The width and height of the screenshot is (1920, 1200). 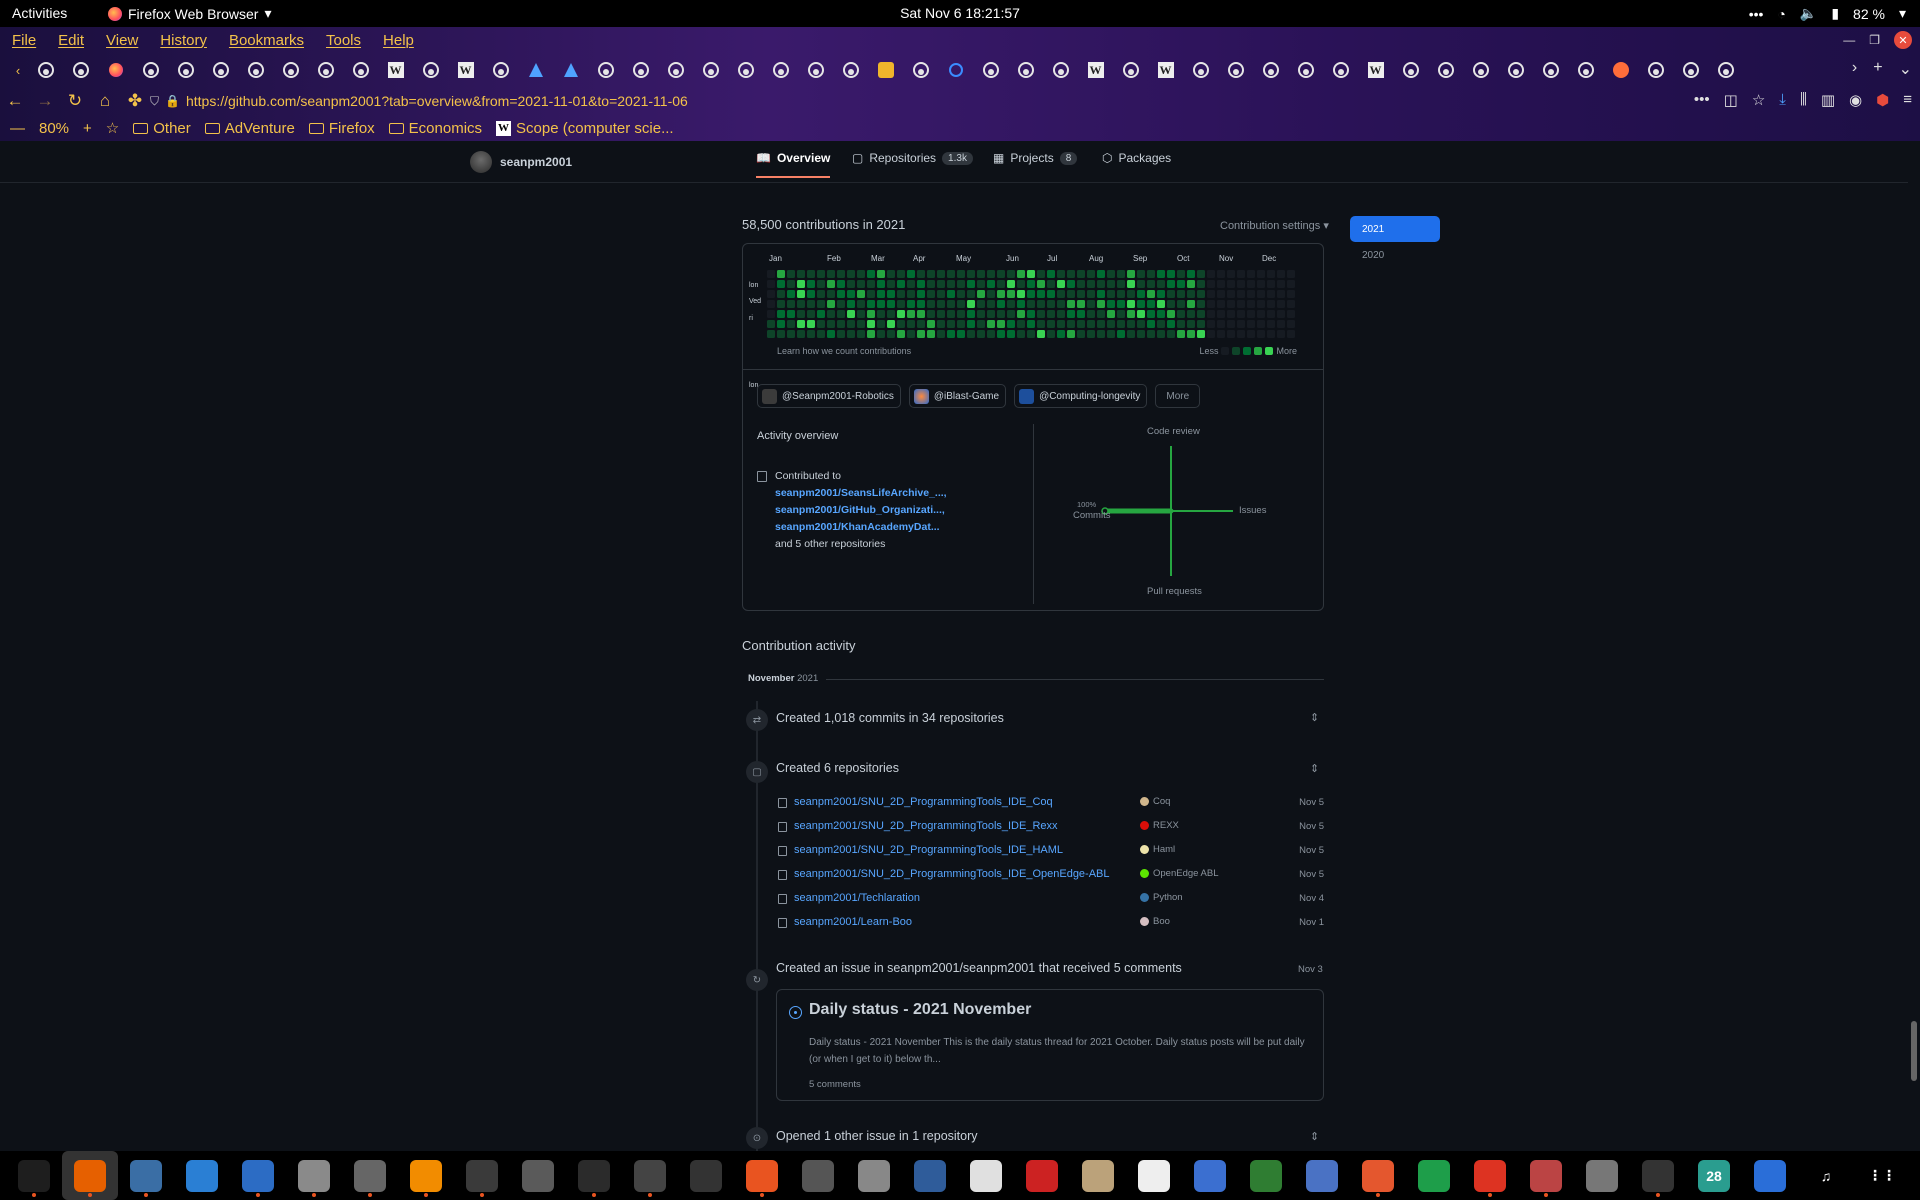 What do you see at coordinates (249, 128) in the screenshot?
I see `bookmark-adventure: AdVenture` at bounding box center [249, 128].